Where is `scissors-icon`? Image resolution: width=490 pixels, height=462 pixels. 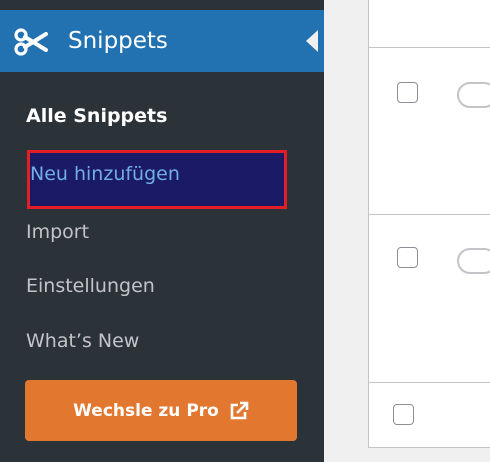
scissors-icon is located at coordinates (31, 42).